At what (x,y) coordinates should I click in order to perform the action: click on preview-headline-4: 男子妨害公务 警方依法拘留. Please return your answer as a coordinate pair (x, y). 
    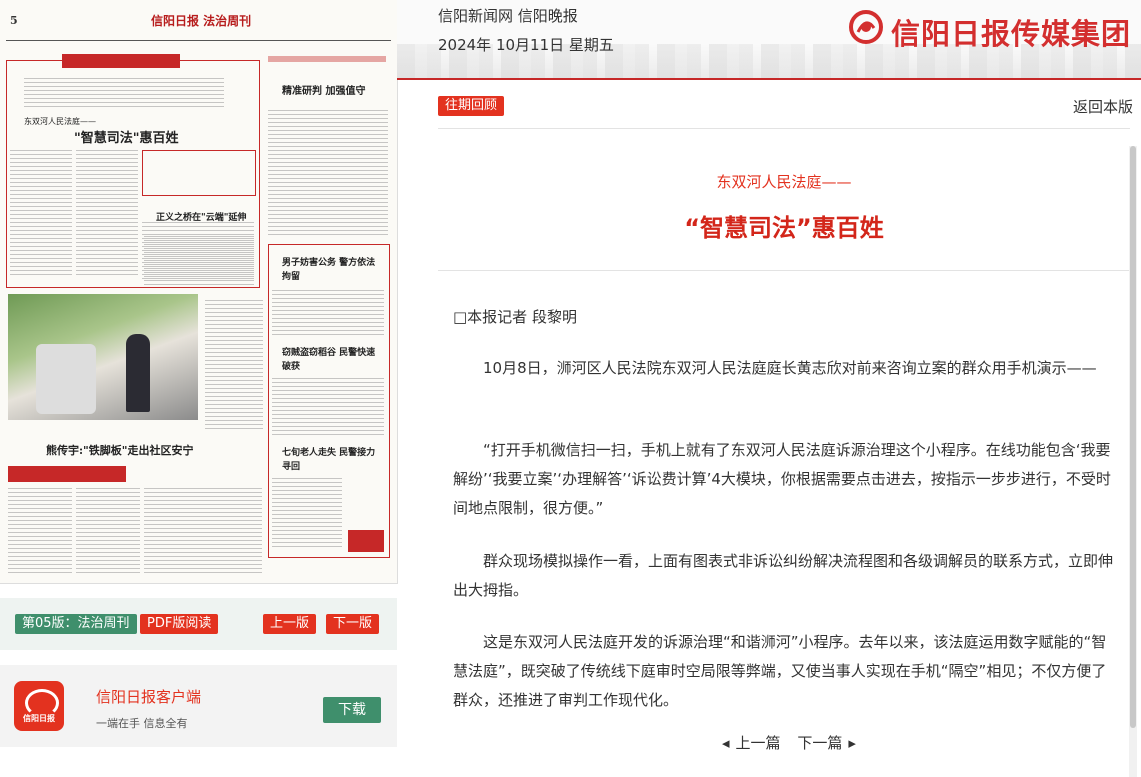
    Looking at the image, I should click on (329, 270).